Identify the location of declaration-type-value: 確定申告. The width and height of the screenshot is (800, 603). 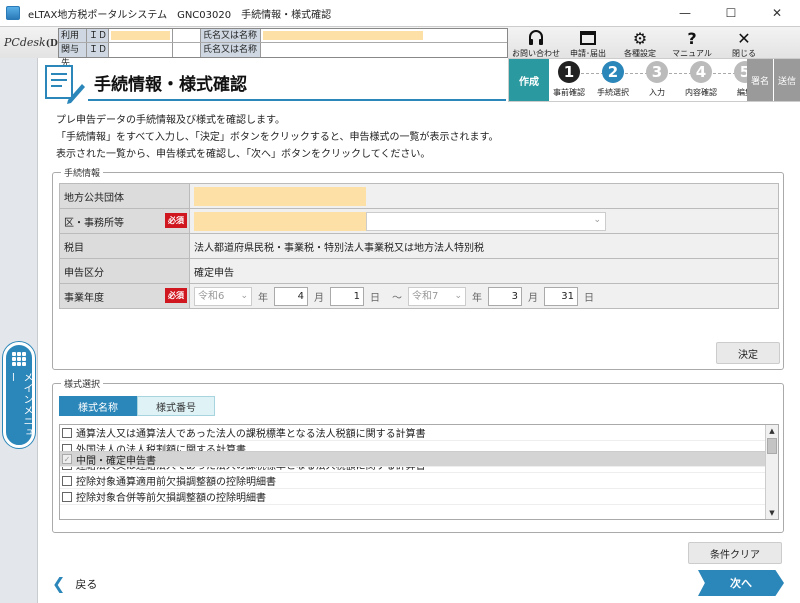
(484, 271).